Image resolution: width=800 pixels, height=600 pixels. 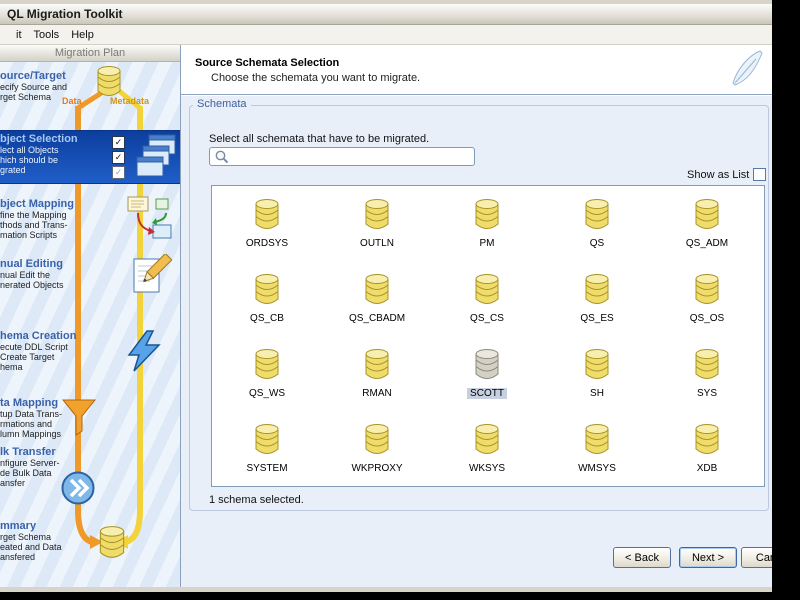 I want to click on step-desc-line: nfigure Server-, so click(x=30, y=463).